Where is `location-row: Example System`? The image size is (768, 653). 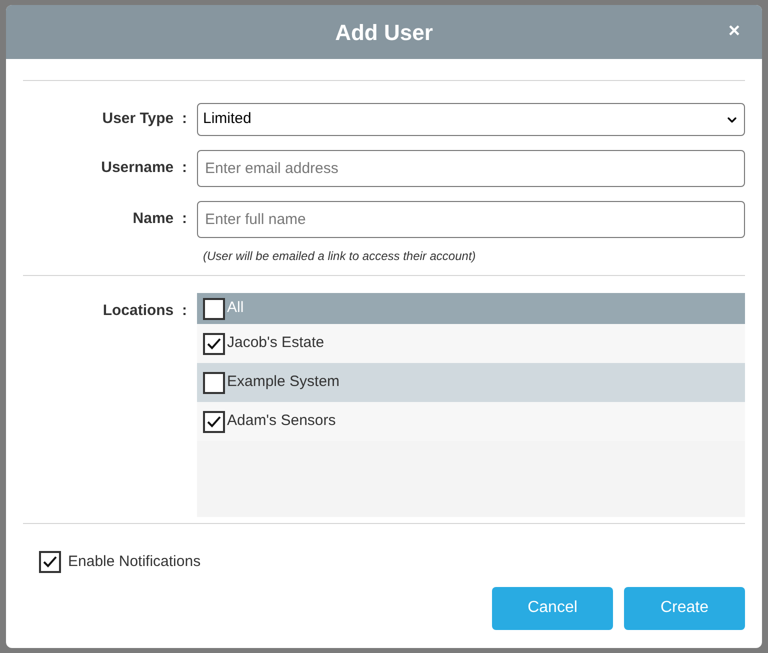
location-row: Example System is located at coordinates (471, 382).